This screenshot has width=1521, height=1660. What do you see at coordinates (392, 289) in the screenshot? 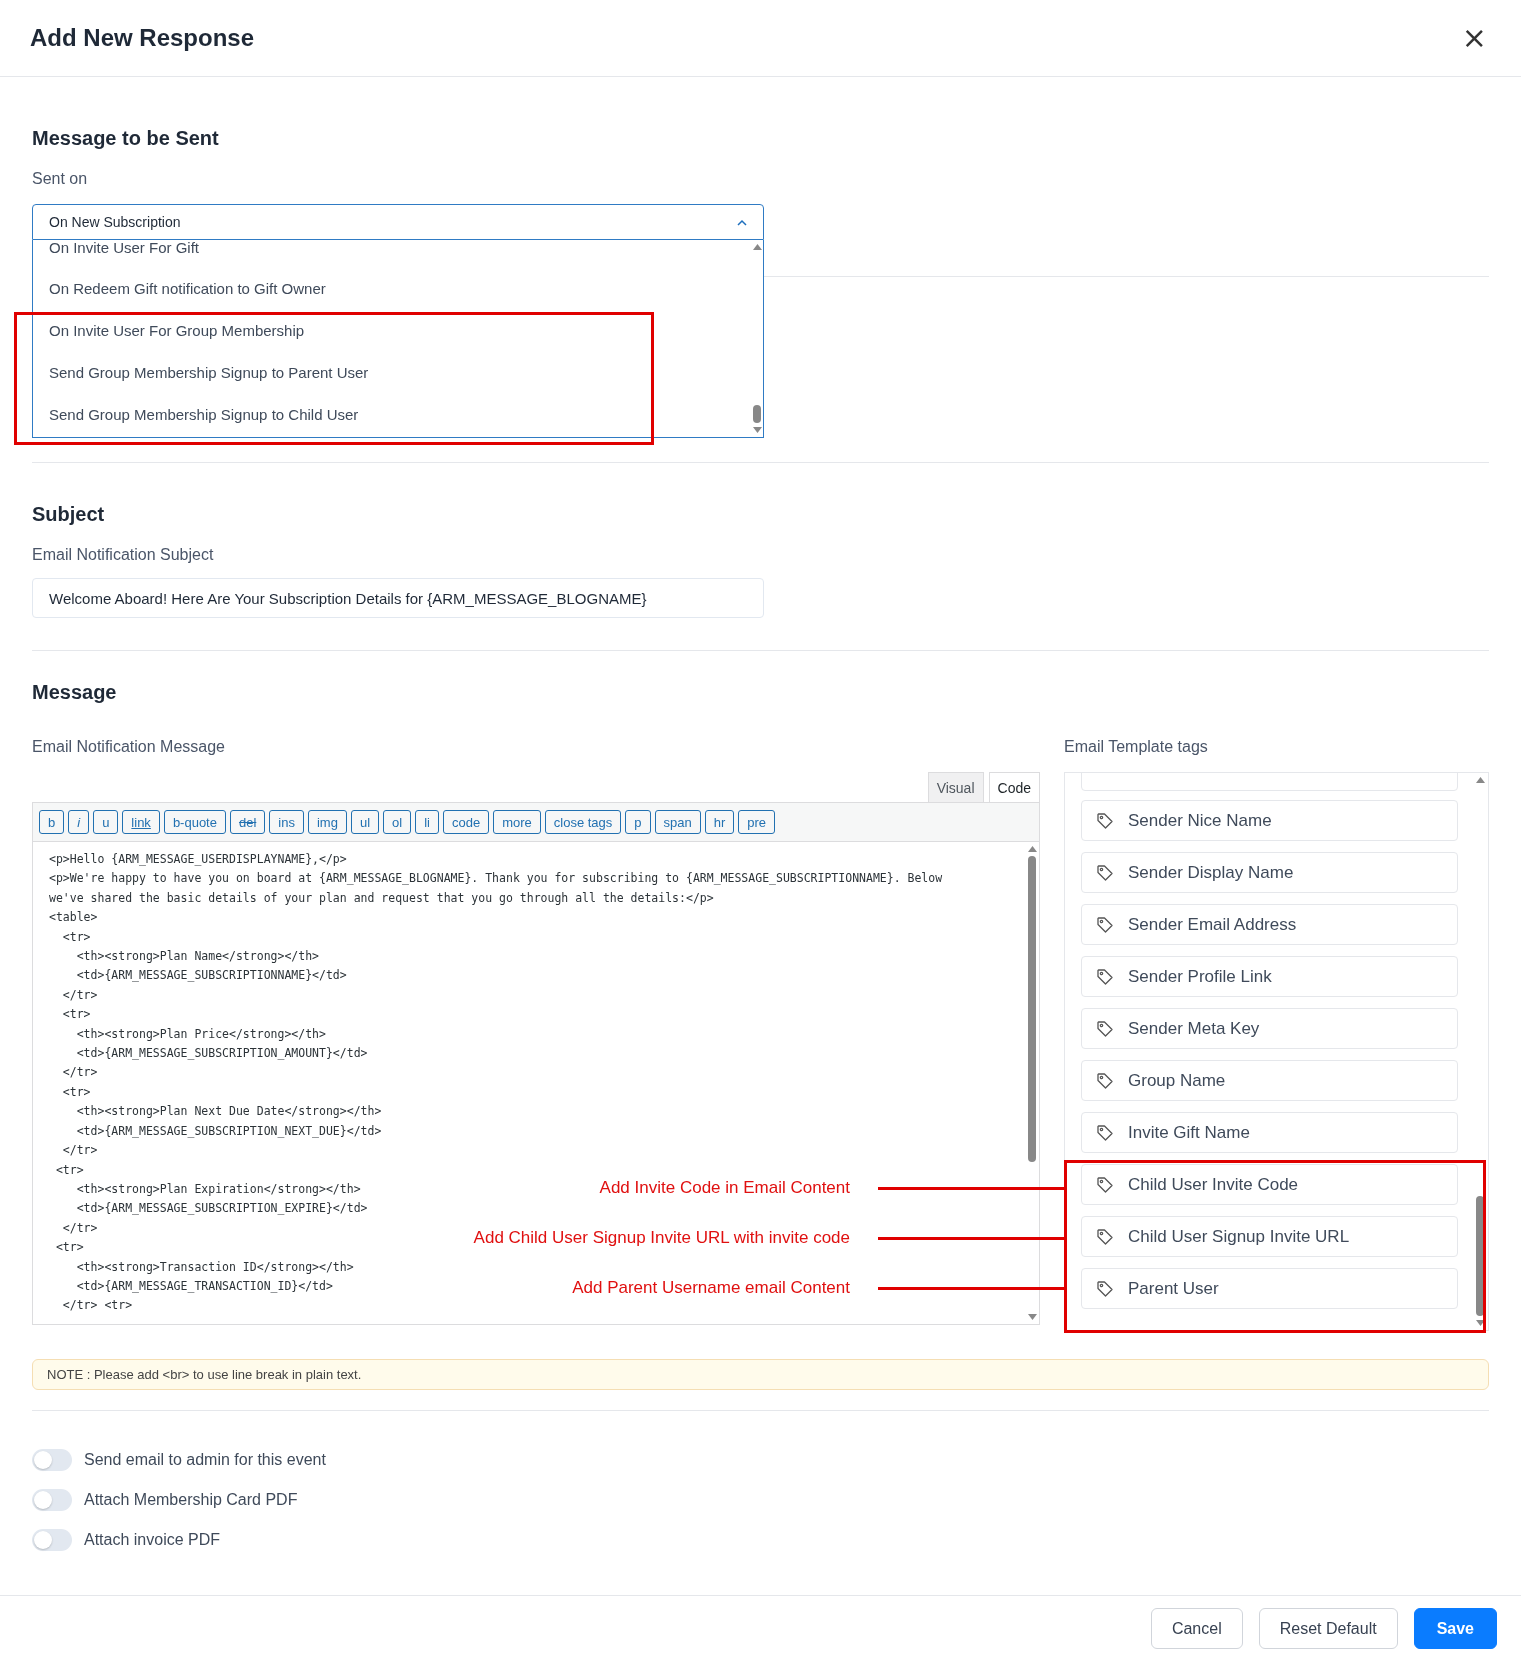
I see `dropdown-option: On Redeem Gift notification to Gift Owner` at bounding box center [392, 289].